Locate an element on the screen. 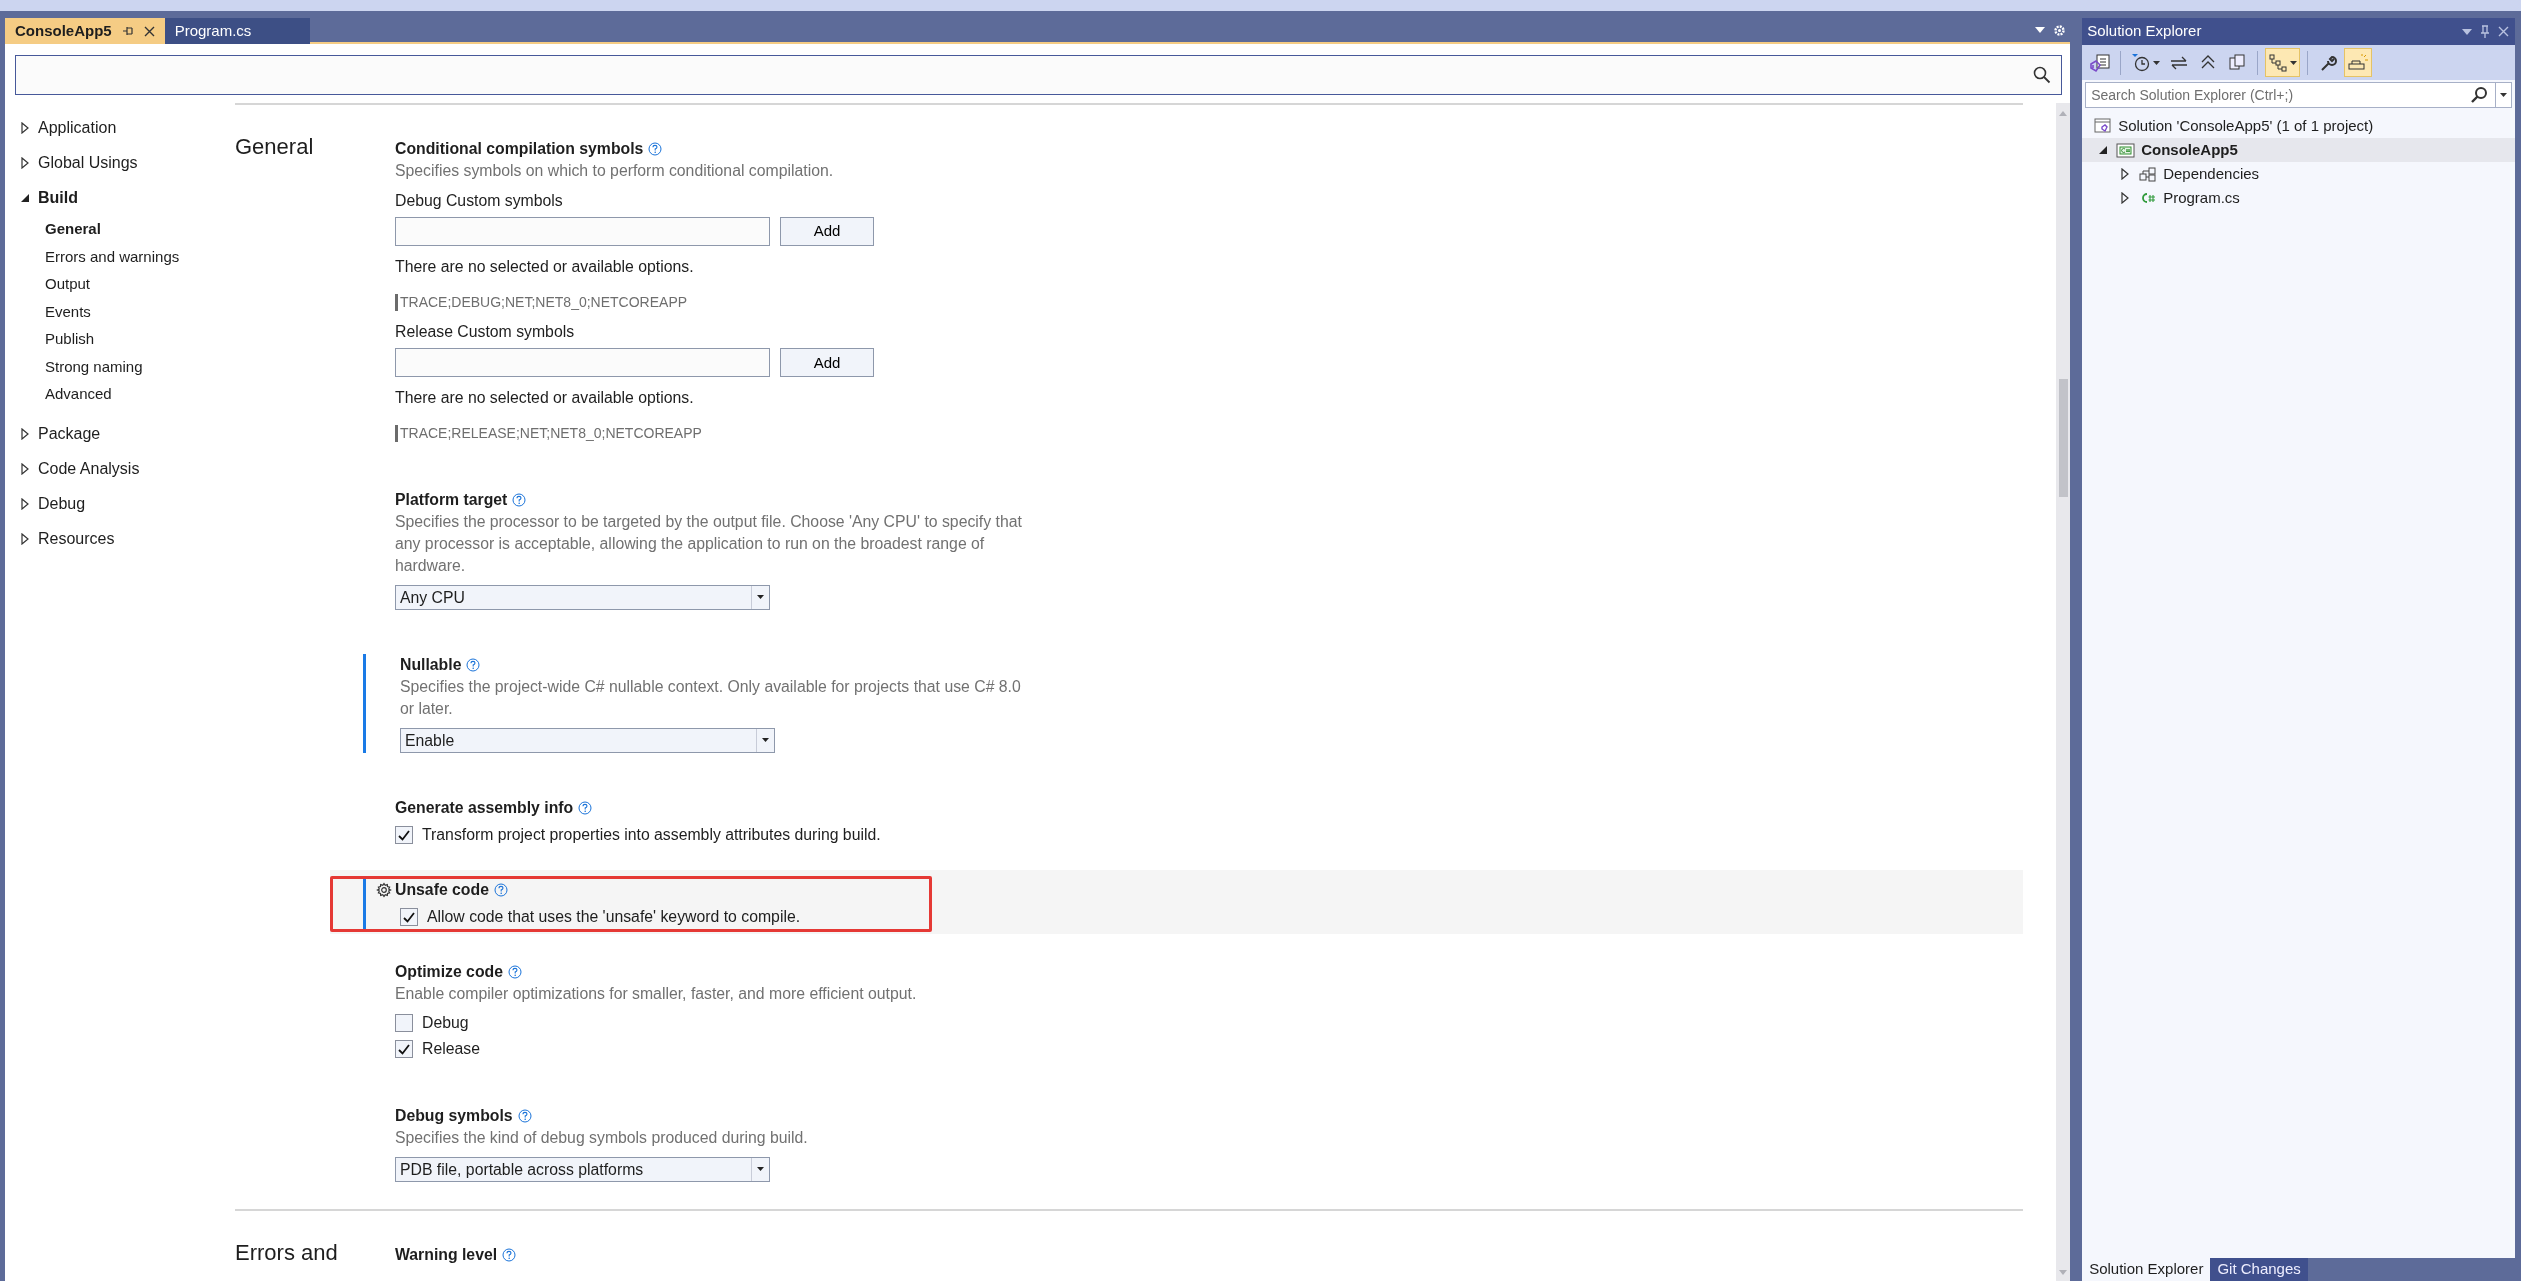 The width and height of the screenshot is (2521, 1281). setting-title: Platform target is located at coordinates (451, 500).